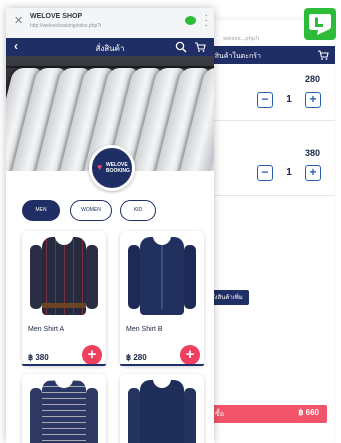 This screenshot has height=443, width=341. I want to click on category-filters: MEN WOMEN KID, so click(110, 212).